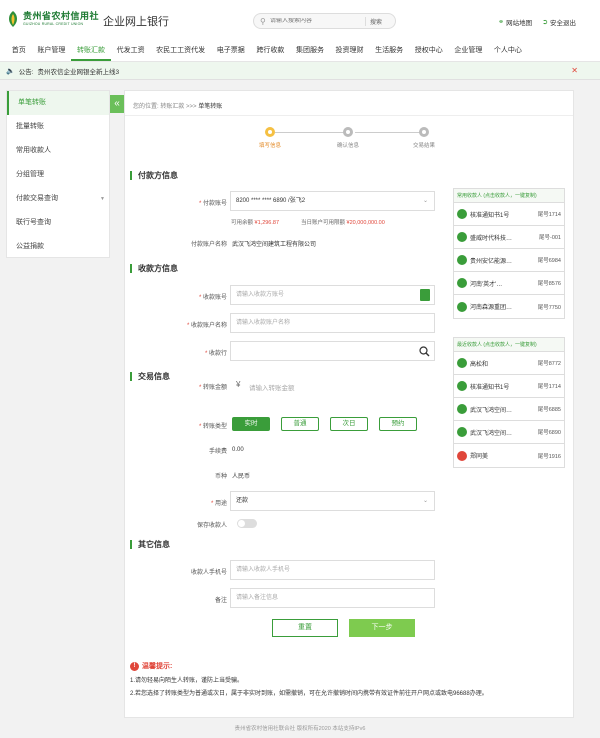  What do you see at coordinates (172, 107) in the screenshot?
I see `breadcrumb-parent: 转账汇款` at bounding box center [172, 107].